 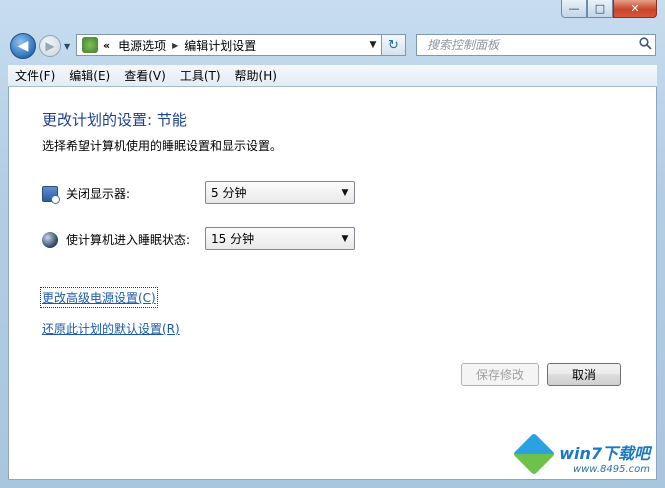 I want to click on recent-pages-dropdown: ▼, so click(x=67, y=46).